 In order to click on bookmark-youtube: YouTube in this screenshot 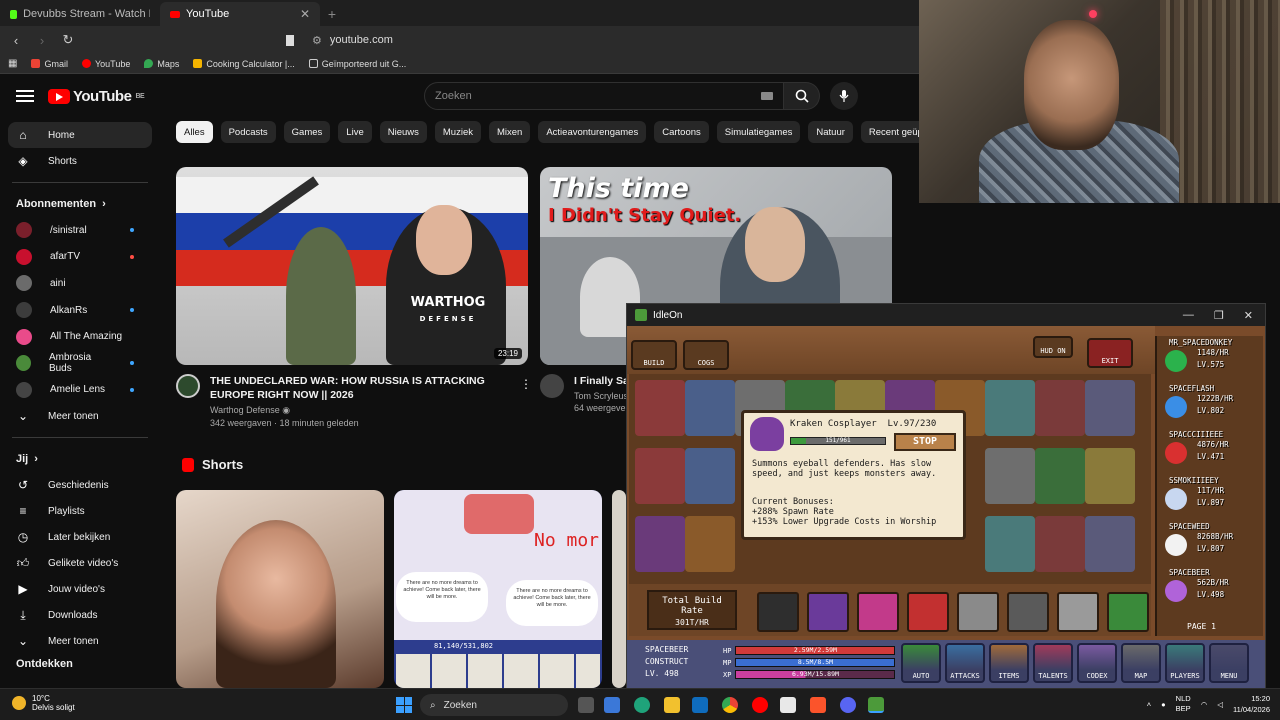, I will do `click(105, 64)`.